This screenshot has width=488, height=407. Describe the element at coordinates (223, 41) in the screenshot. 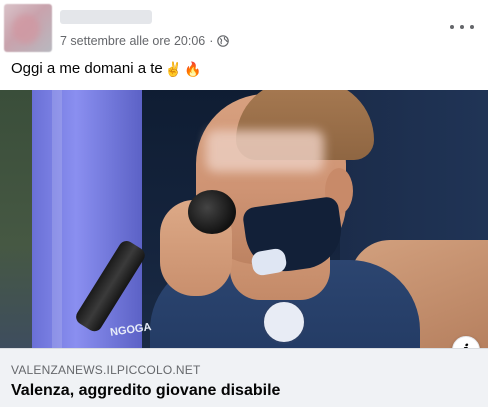

I see `globe-icon` at that location.